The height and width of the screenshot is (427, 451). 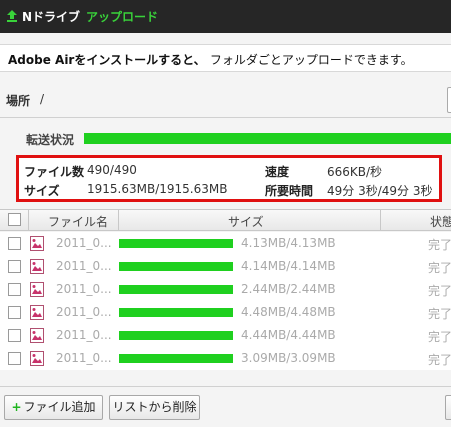 I want to click on notice-text: Adobe Airをインストールすると、 フォルダごとアップロードできます。, so click(x=210, y=59).